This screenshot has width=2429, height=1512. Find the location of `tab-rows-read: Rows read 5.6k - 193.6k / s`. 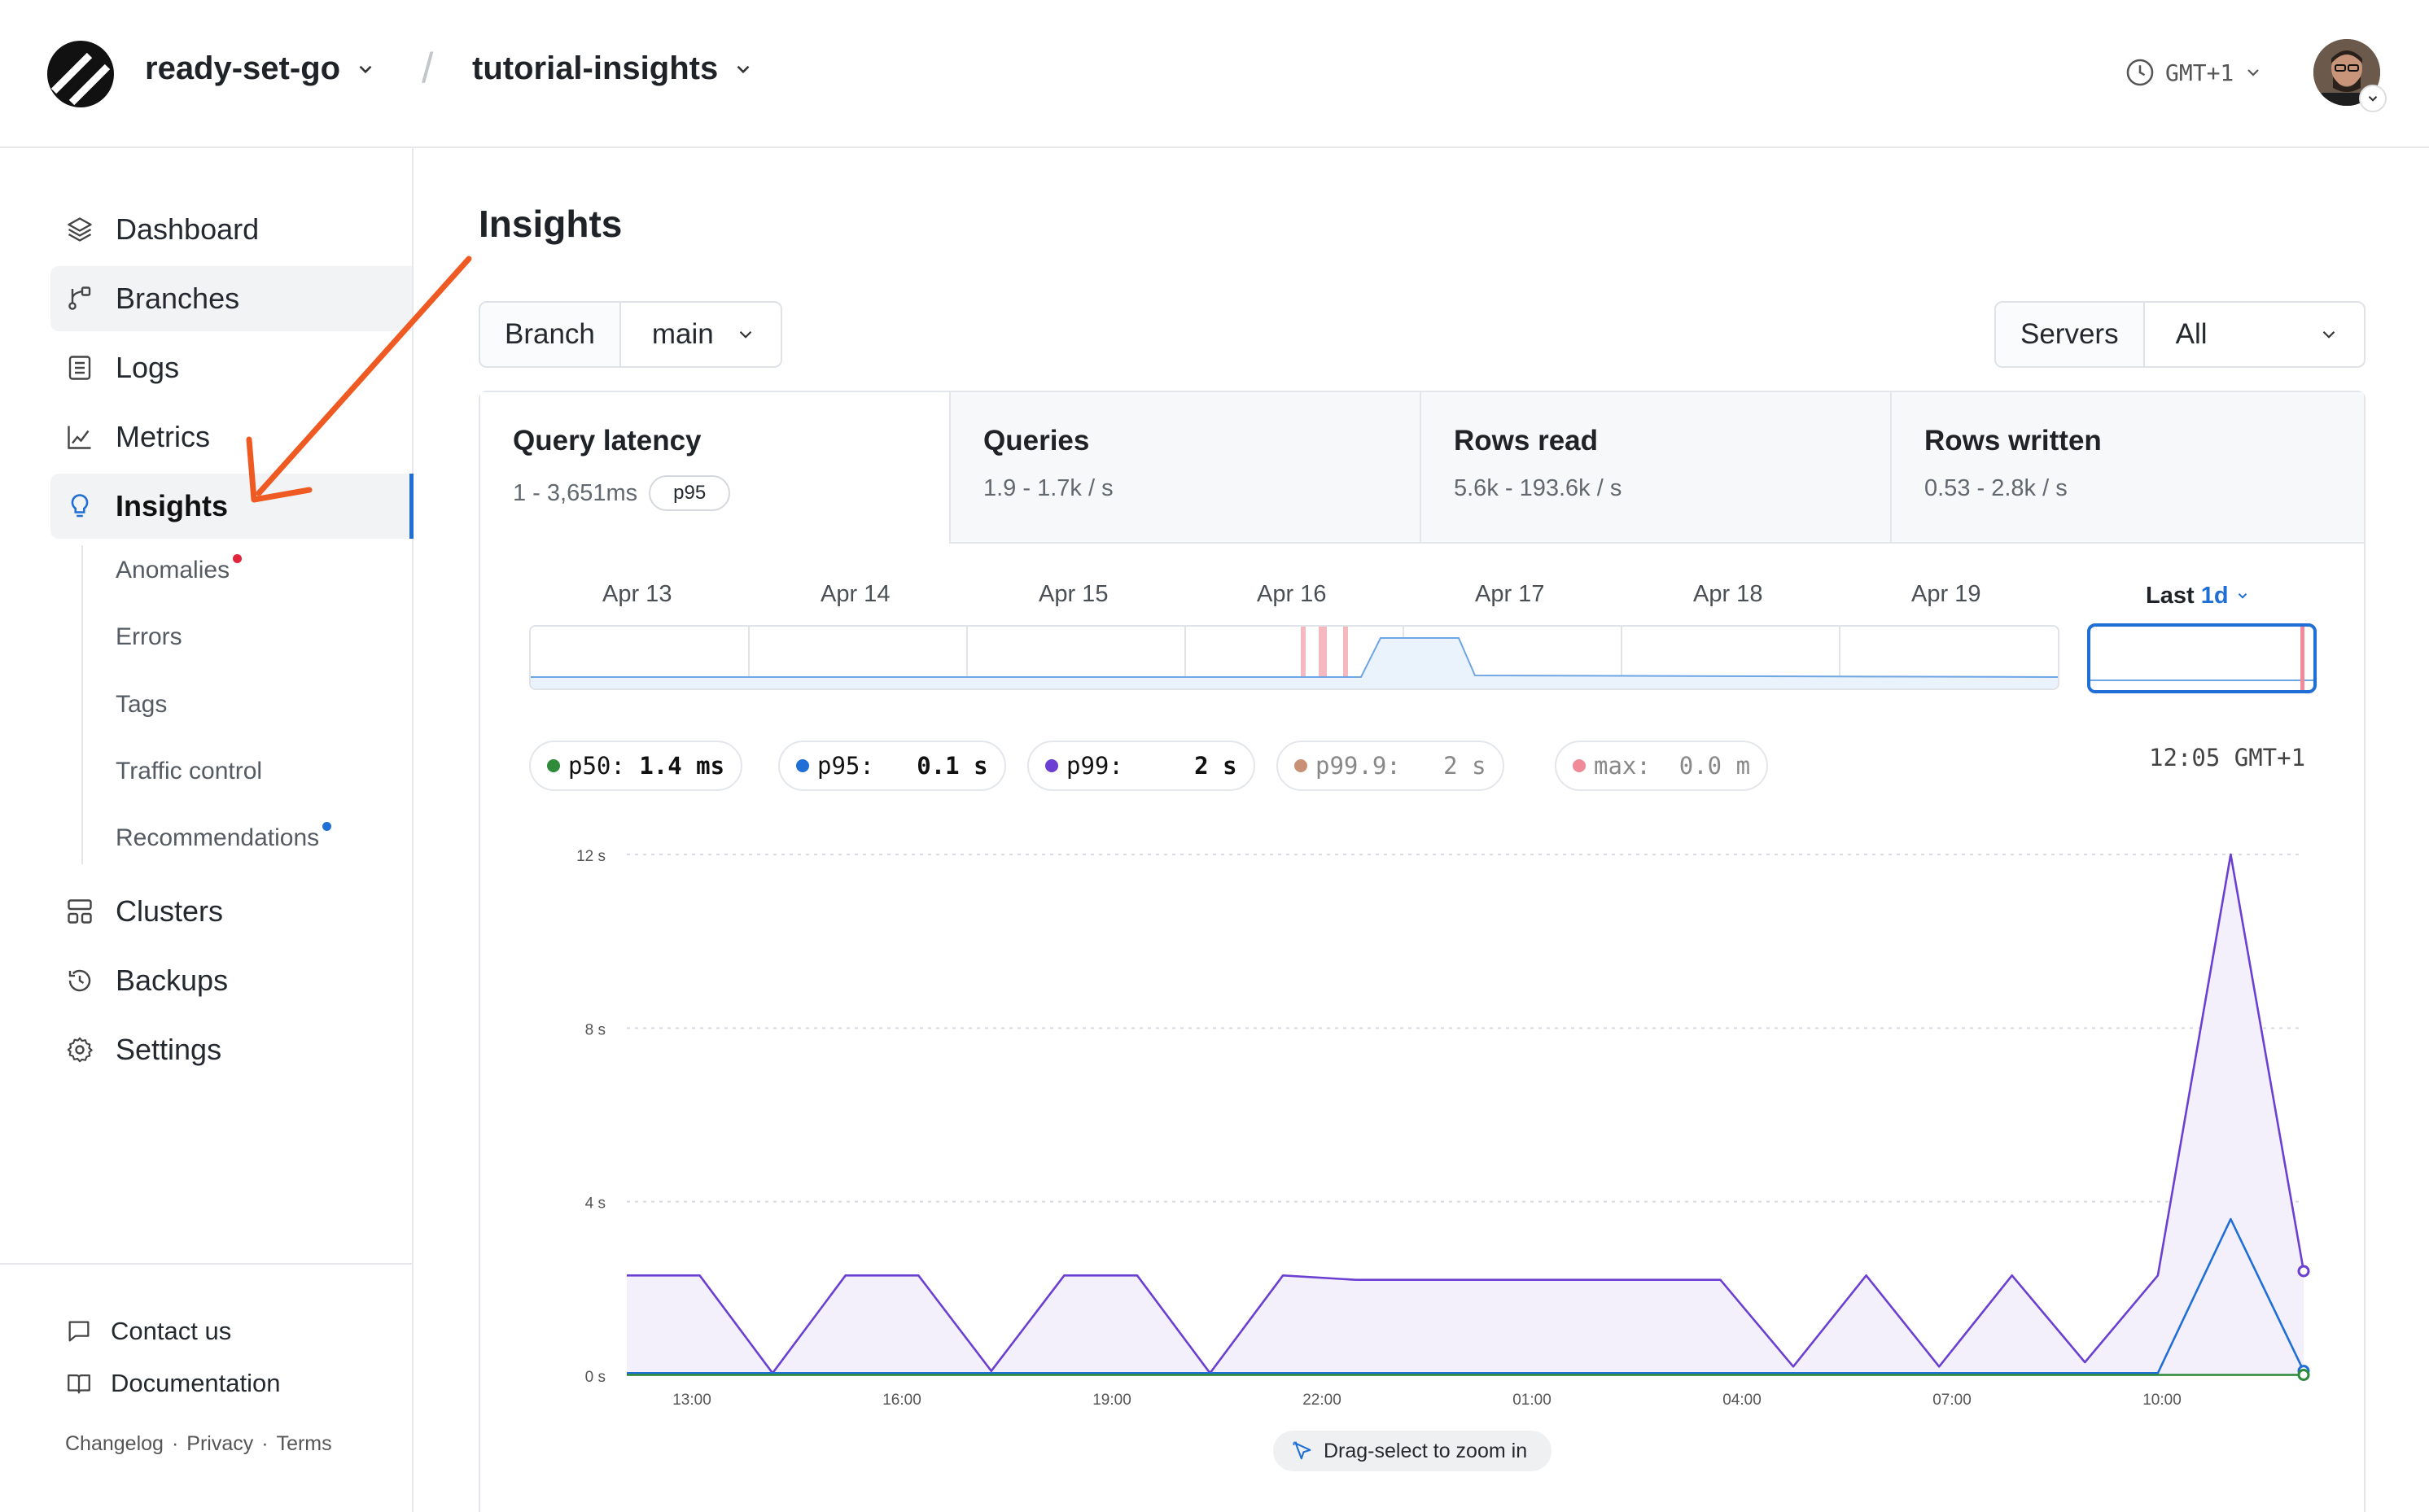

tab-rows-read: Rows read 5.6k - 193.6k / s is located at coordinates (1656, 468).